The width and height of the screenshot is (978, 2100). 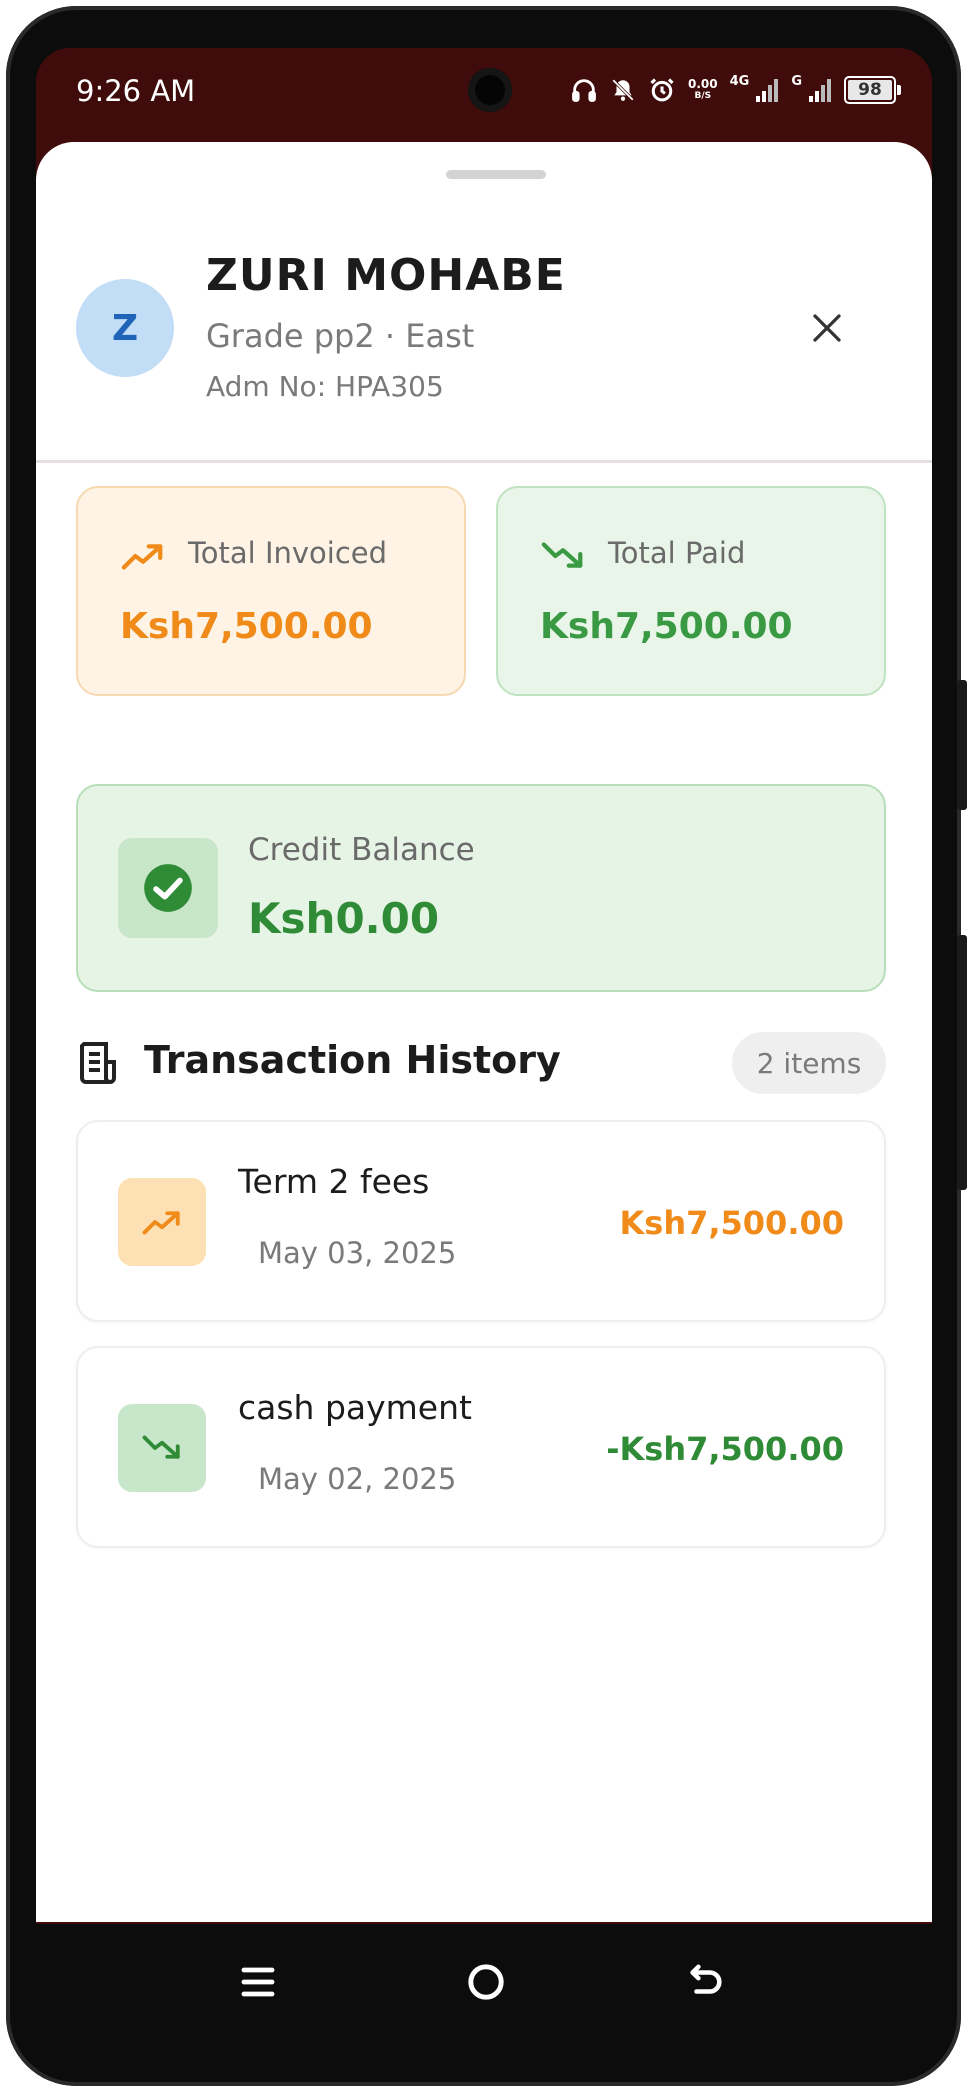 I want to click on menu-icon, so click(x=258, y=1982).